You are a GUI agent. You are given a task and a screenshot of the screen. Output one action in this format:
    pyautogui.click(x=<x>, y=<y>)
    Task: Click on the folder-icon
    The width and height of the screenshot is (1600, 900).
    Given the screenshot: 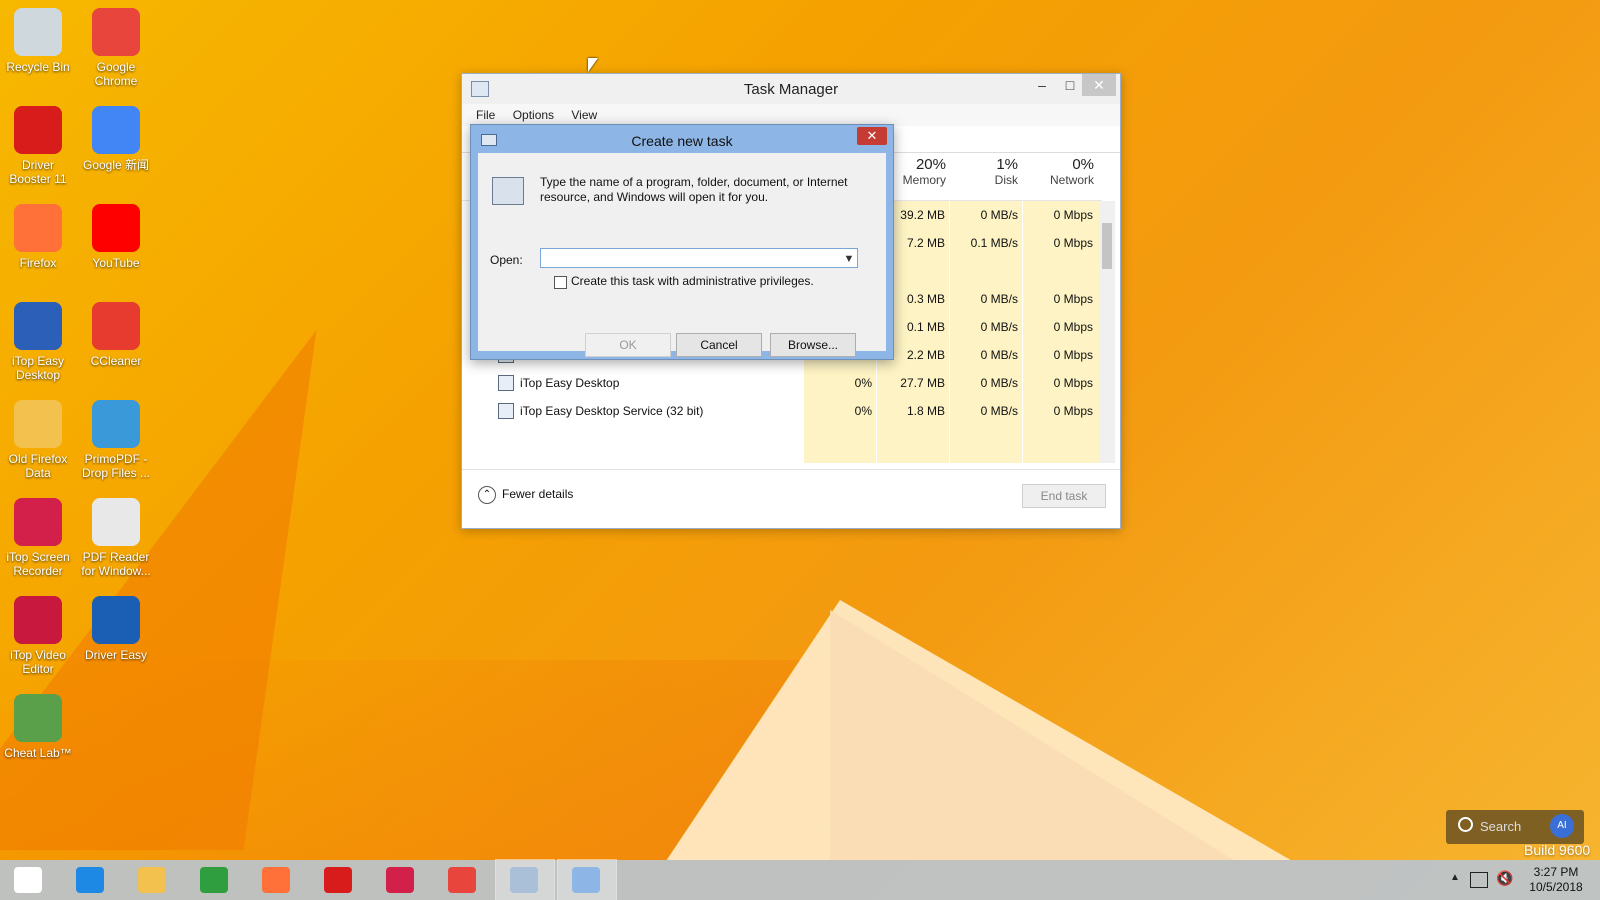 What is the action you would take?
    pyautogui.click(x=38, y=424)
    